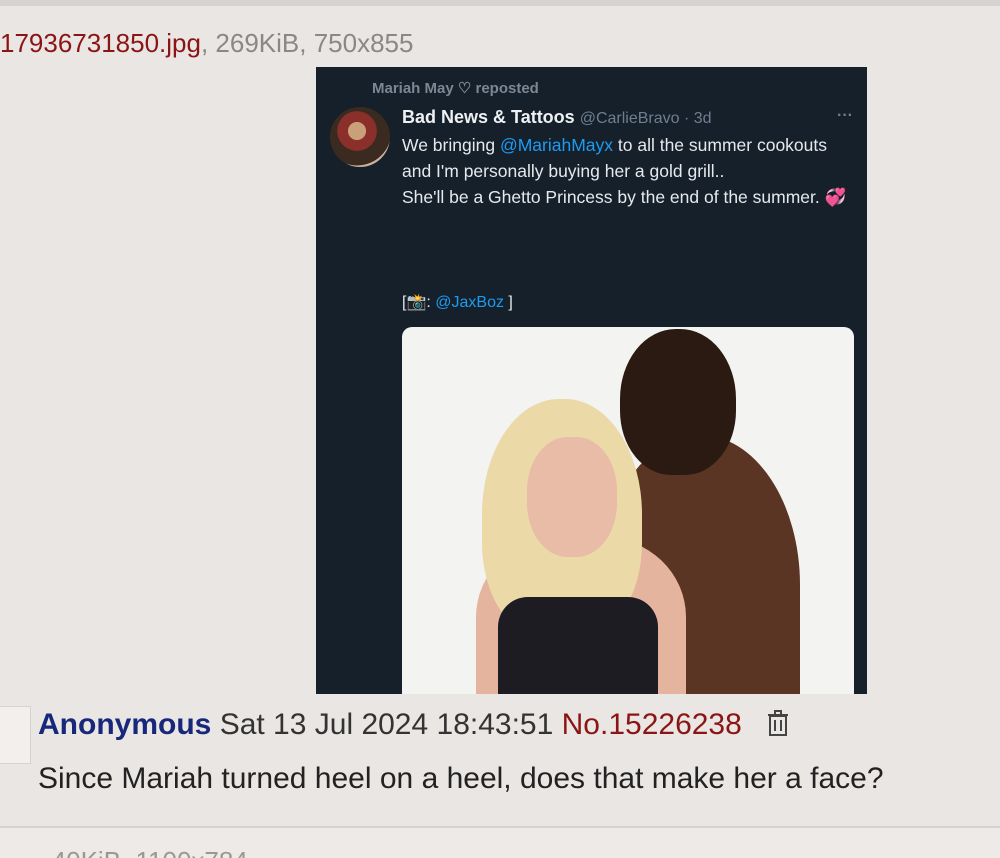  What do you see at coordinates (645, 118) in the screenshot?
I see `tweet-author-handle: @CarlieBravo · 3d` at bounding box center [645, 118].